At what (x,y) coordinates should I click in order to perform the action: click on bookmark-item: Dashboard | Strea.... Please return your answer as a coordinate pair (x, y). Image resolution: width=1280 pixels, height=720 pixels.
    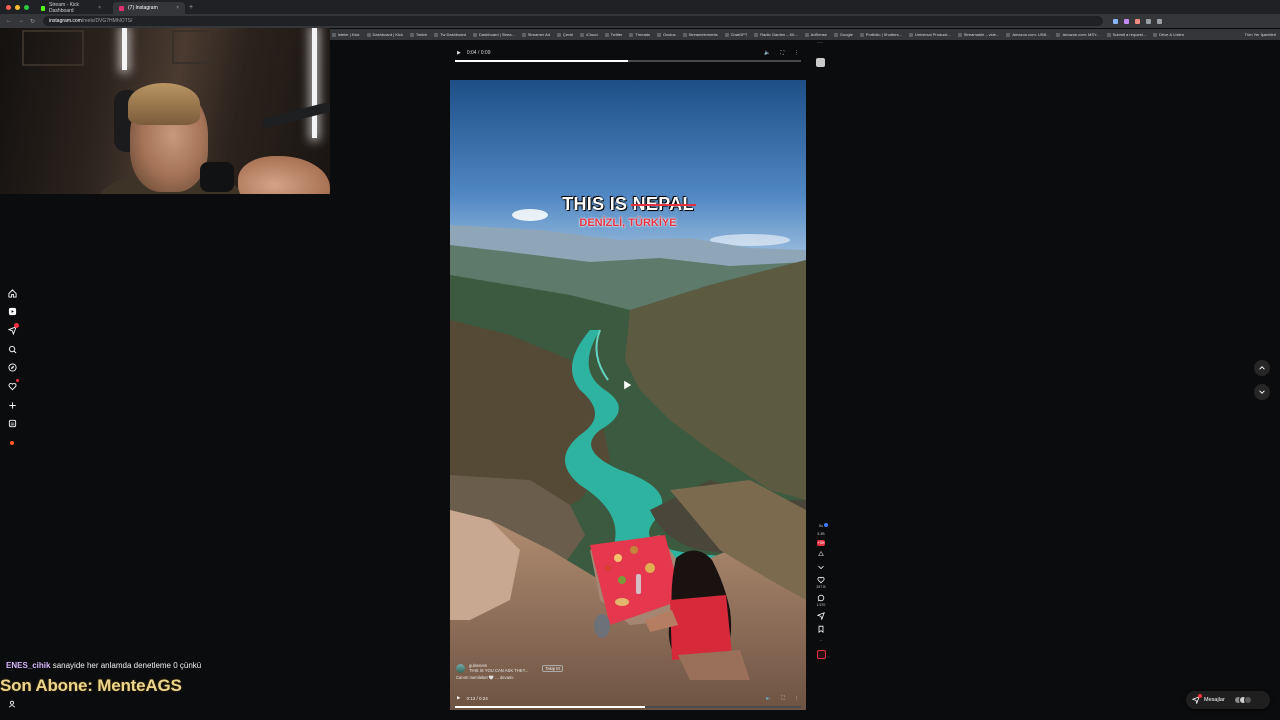
    Looking at the image, I should click on (494, 34).